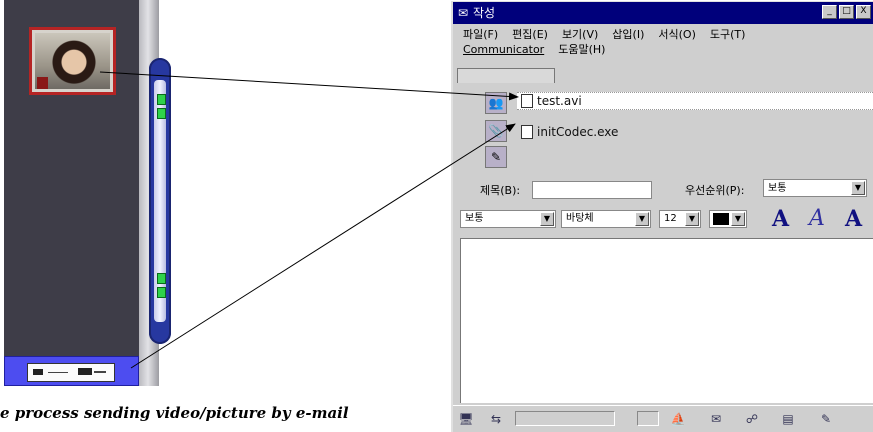 This screenshot has height=432, width=873. I want to click on edit-icon: ✎, so click(826, 419).